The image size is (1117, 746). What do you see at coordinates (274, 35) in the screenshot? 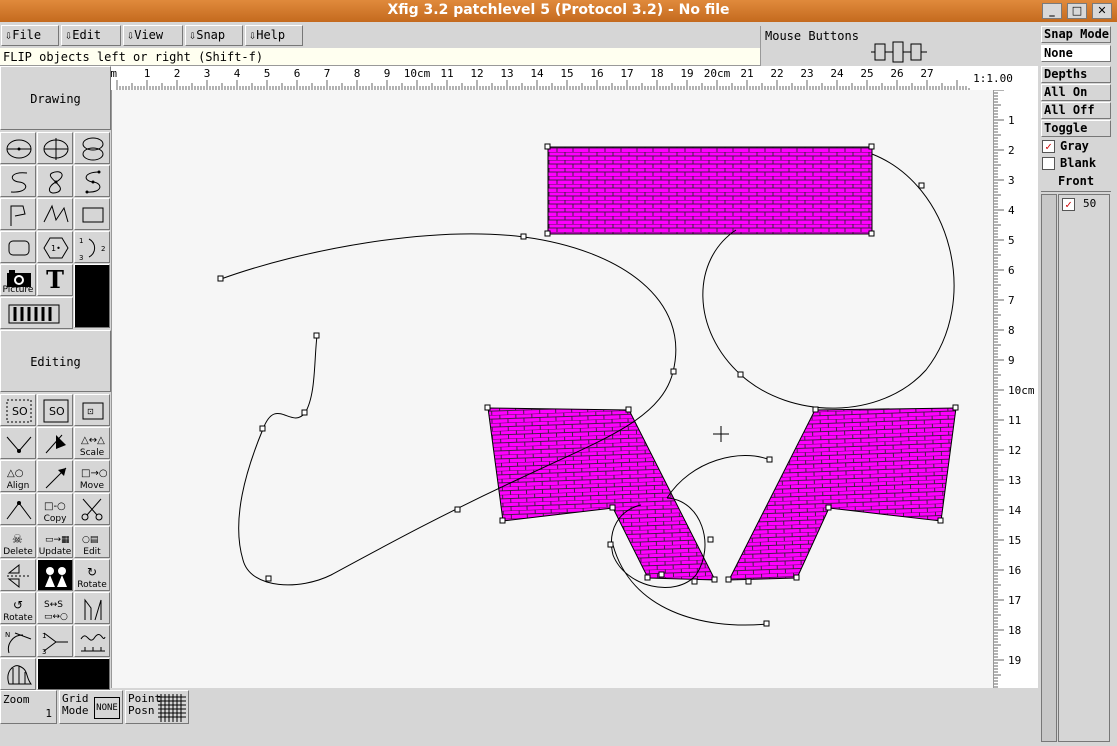
I see `menu-help: ⇩Help` at bounding box center [274, 35].